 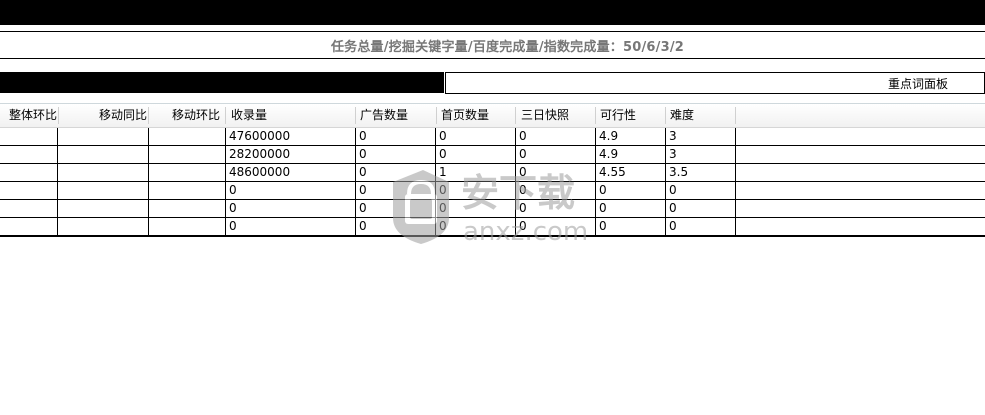 What do you see at coordinates (682, 115) in the screenshot?
I see `column-header-difficulty: 难度` at bounding box center [682, 115].